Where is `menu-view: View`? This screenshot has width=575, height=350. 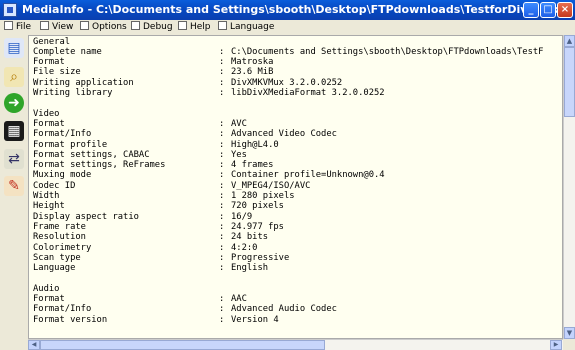
menu-view: View is located at coordinates (56, 27).